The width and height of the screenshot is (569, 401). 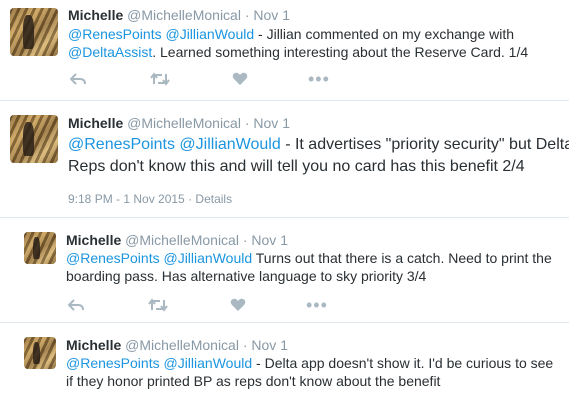 I want to click on tweet-datetime: 9:18 PM - 1 Nov 2015, so click(x=126, y=199).